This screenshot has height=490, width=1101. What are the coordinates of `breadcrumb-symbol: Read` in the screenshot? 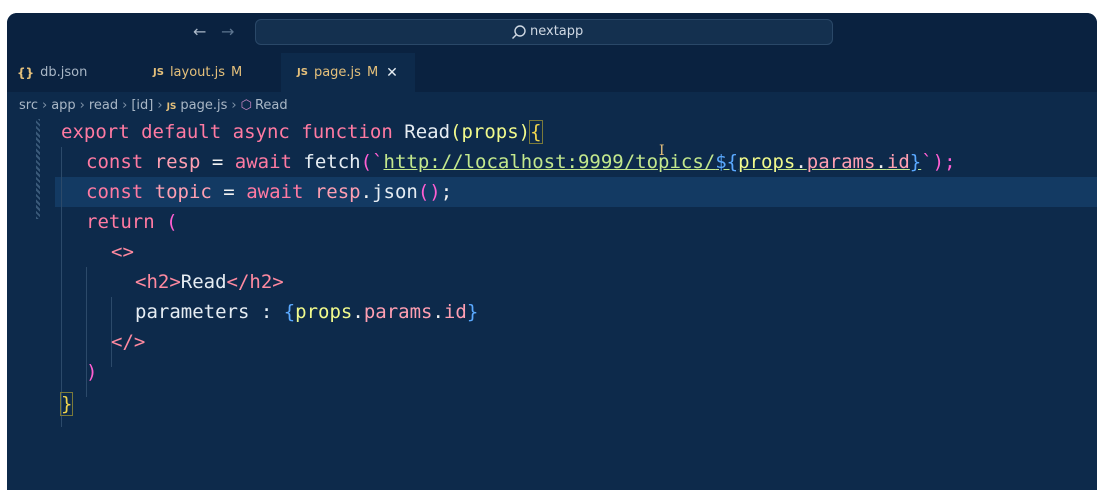 It's located at (271, 105).